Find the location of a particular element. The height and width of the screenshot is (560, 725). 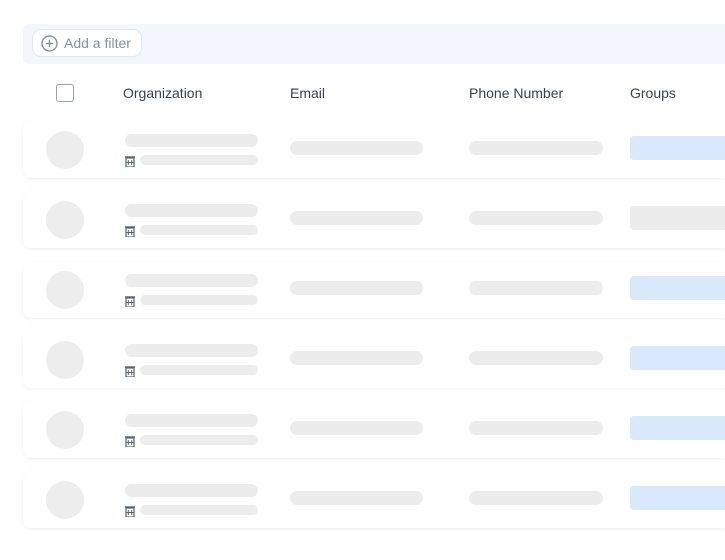

add-filter-label: Add a filter is located at coordinates (97, 43).